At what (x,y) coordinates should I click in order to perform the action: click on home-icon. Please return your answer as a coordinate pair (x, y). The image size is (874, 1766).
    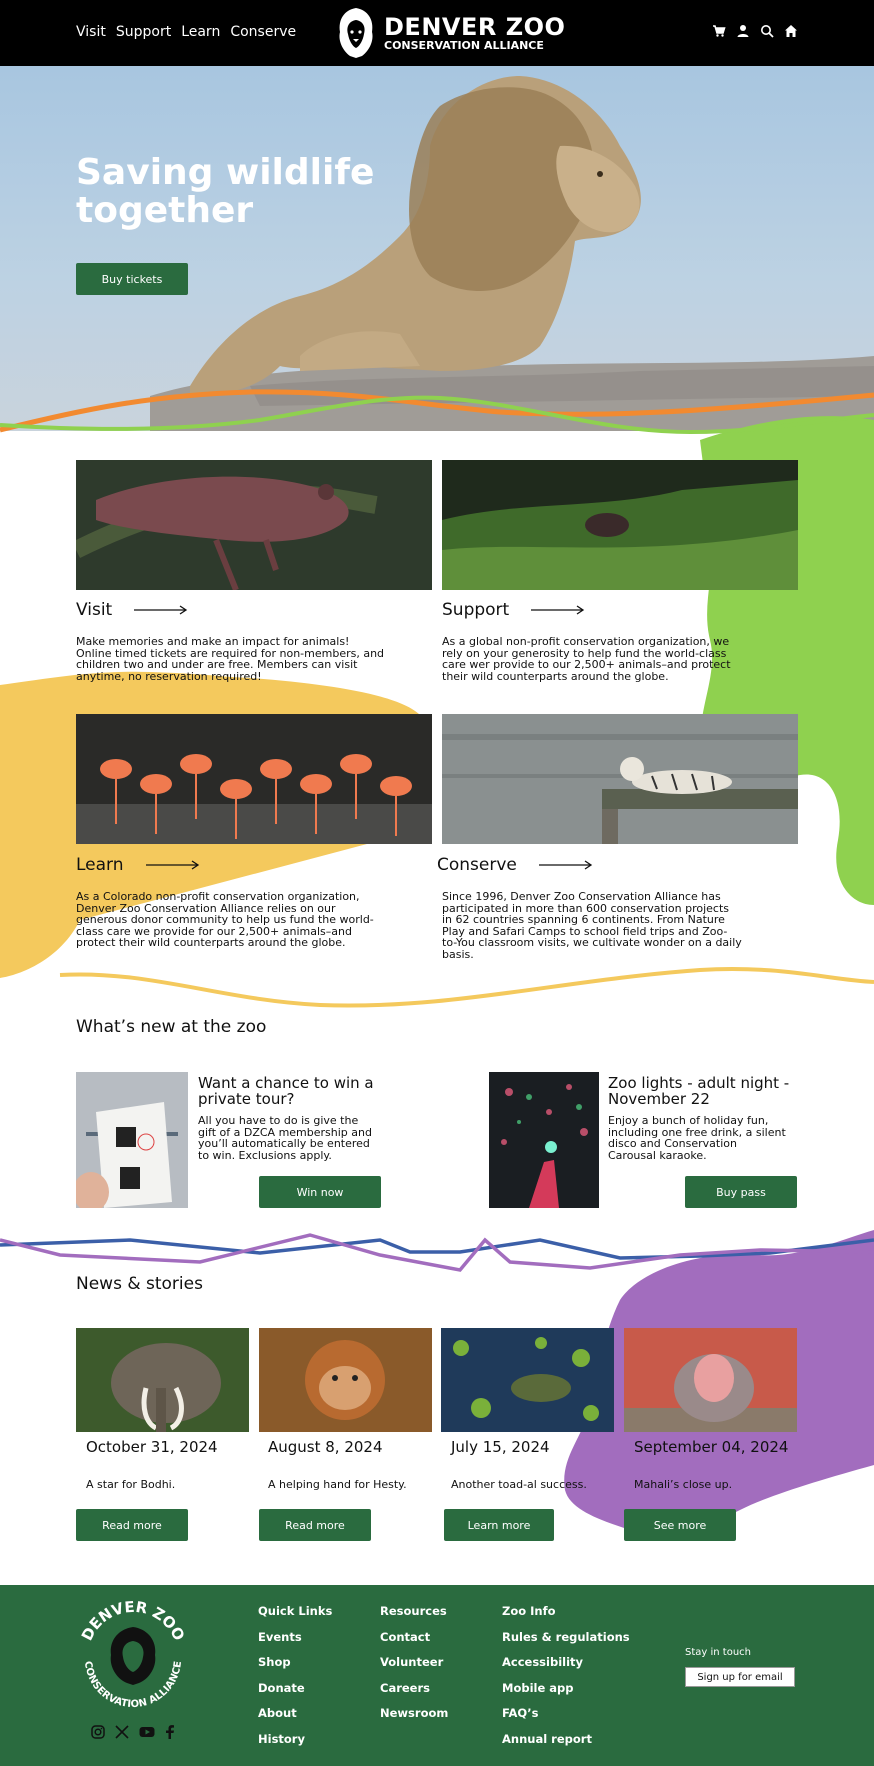
    Looking at the image, I should click on (791, 31).